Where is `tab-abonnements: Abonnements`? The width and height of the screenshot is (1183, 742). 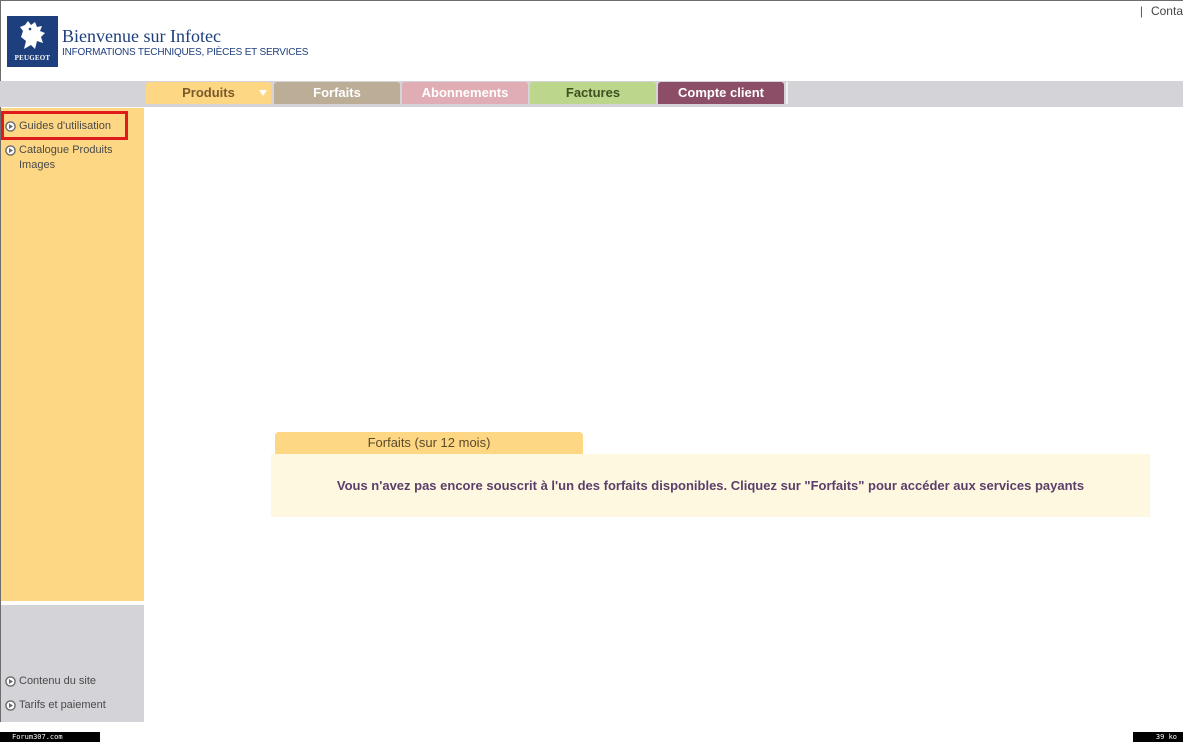
tab-abonnements: Abonnements is located at coordinates (465, 93).